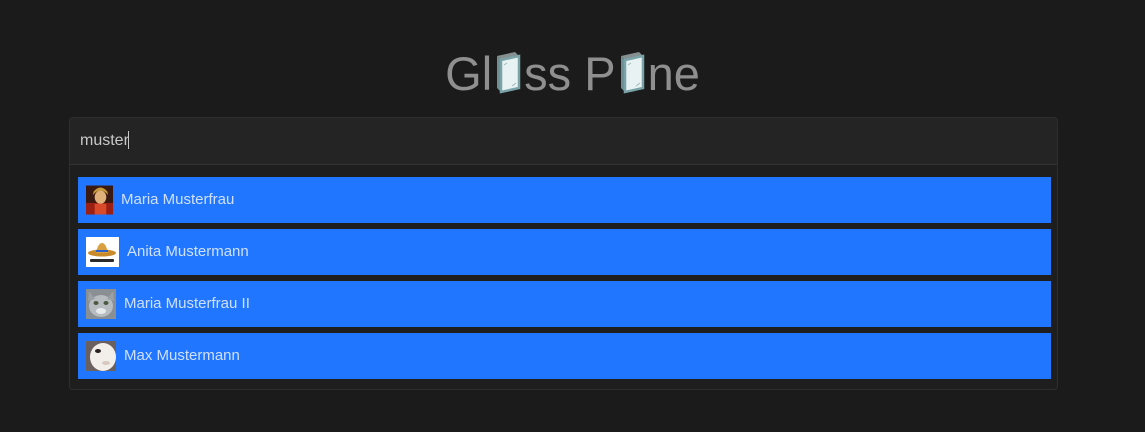  Describe the element at coordinates (673, 73) in the screenshot. I see `logo-text-end: ne` at that location.